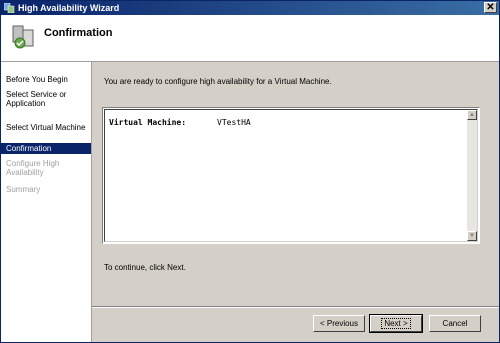 The height and width of the screenshot is (343, 500). I want to click on button-separator, so click(295, 307).